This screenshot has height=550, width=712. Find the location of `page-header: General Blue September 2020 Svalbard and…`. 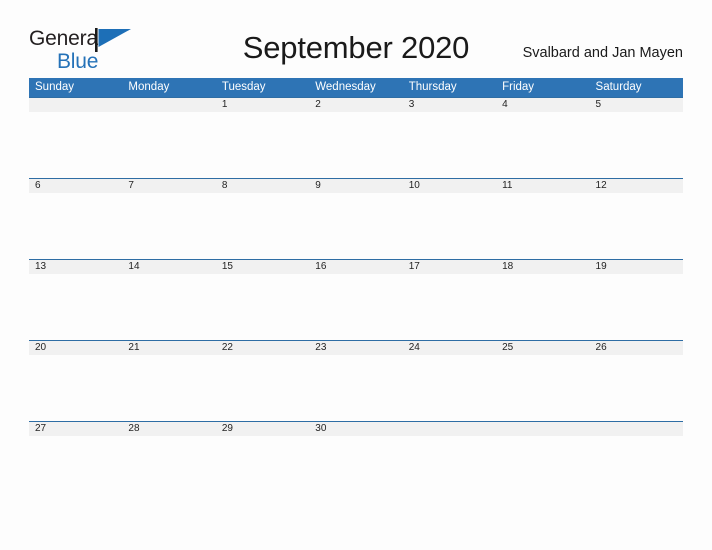

page-header: General Blue September 2020 Svalbard and… is located at coordinates (356, 38).